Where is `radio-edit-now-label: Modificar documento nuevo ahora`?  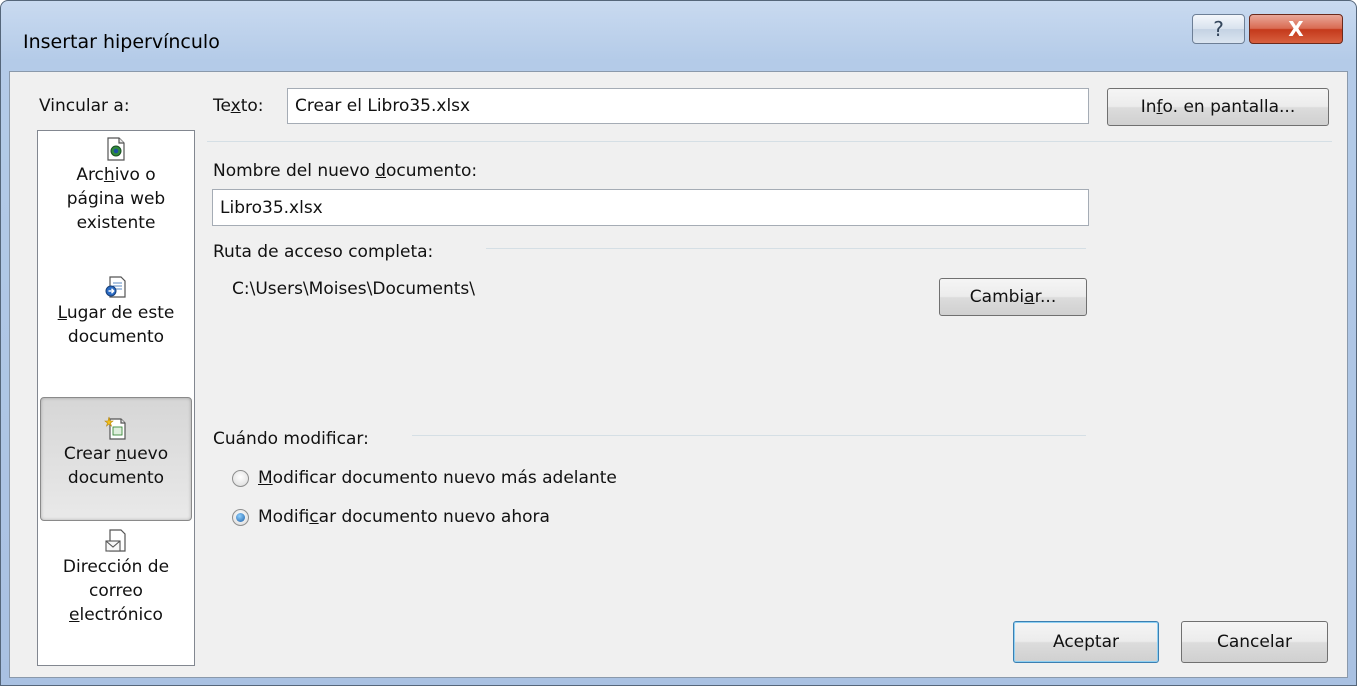 radio-edit-now-label: Modificar documento nuevo ahora is located at coordinates (404, 517).